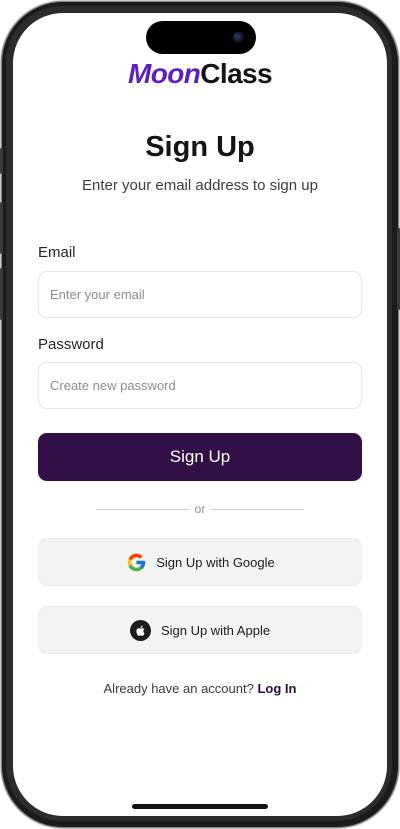 The image size is (400, 829). What do you see at coordinates (164, 73) in the screenshot?
I see `brand-logo-moon: Moon` at bounding box center [164, 73].